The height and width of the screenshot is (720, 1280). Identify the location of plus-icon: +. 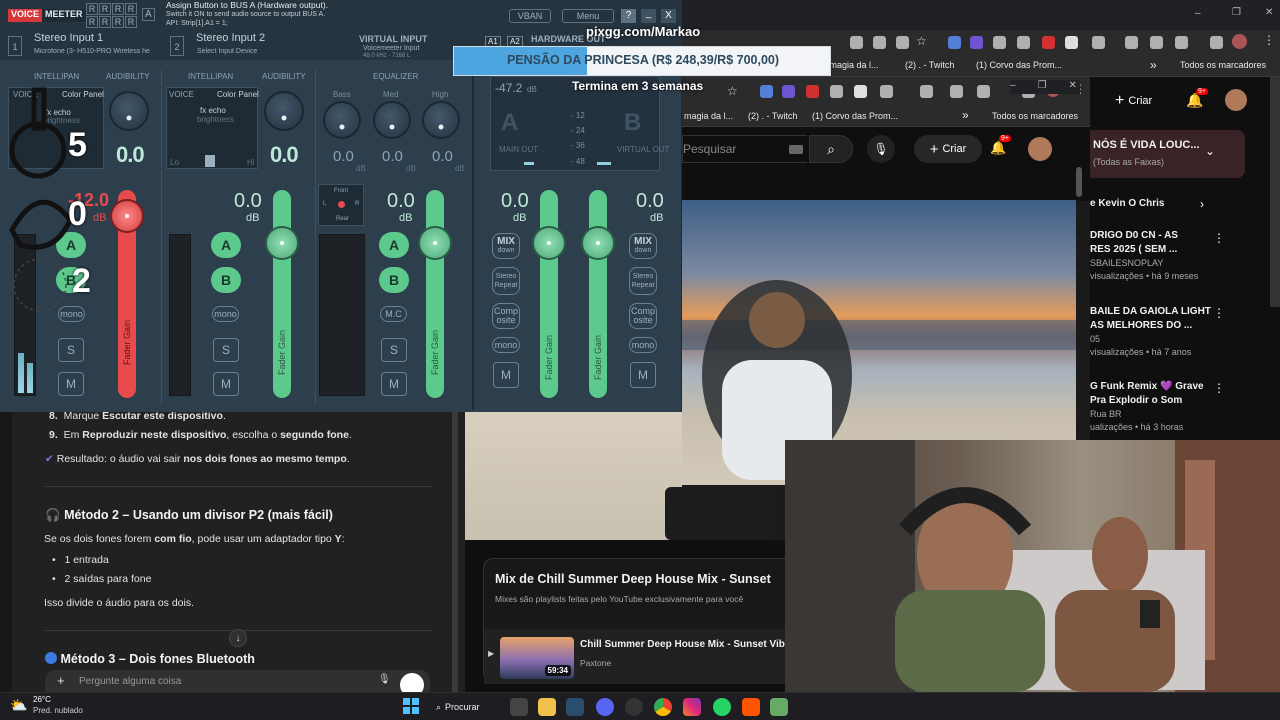
(61, 680).